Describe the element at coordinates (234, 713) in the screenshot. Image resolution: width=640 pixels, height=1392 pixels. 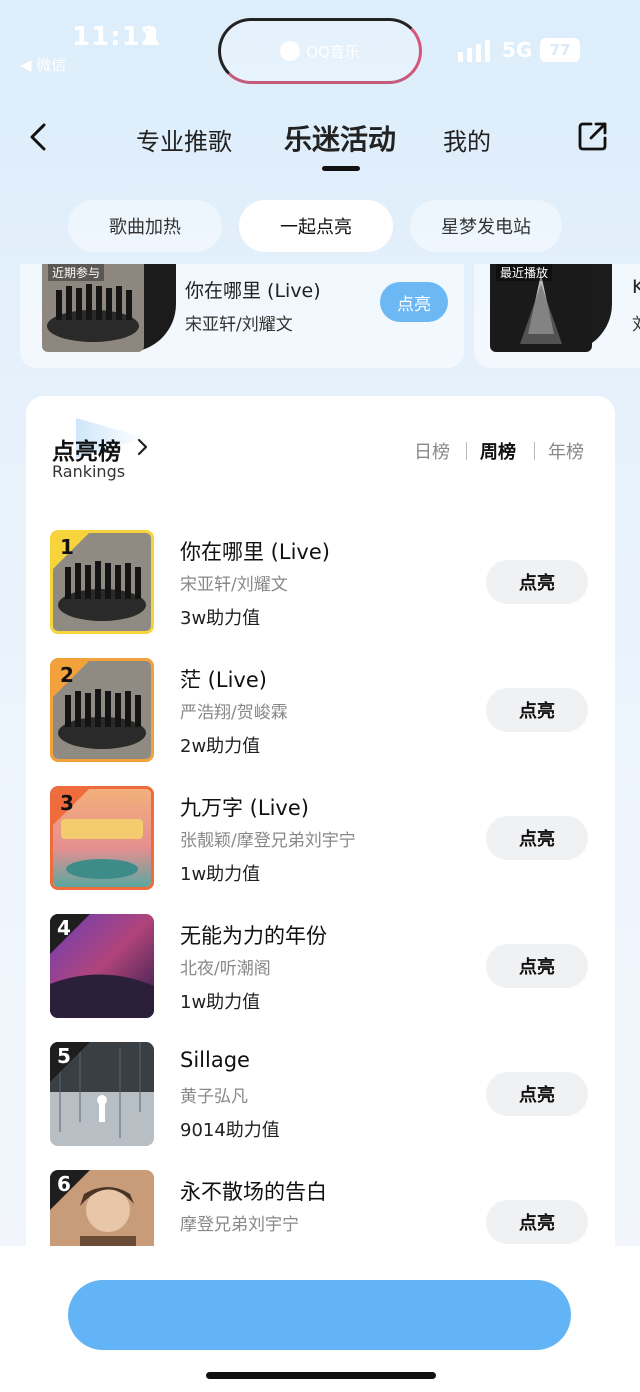
I see `song-artist: 严浩翔/贺峻霖` at that location.